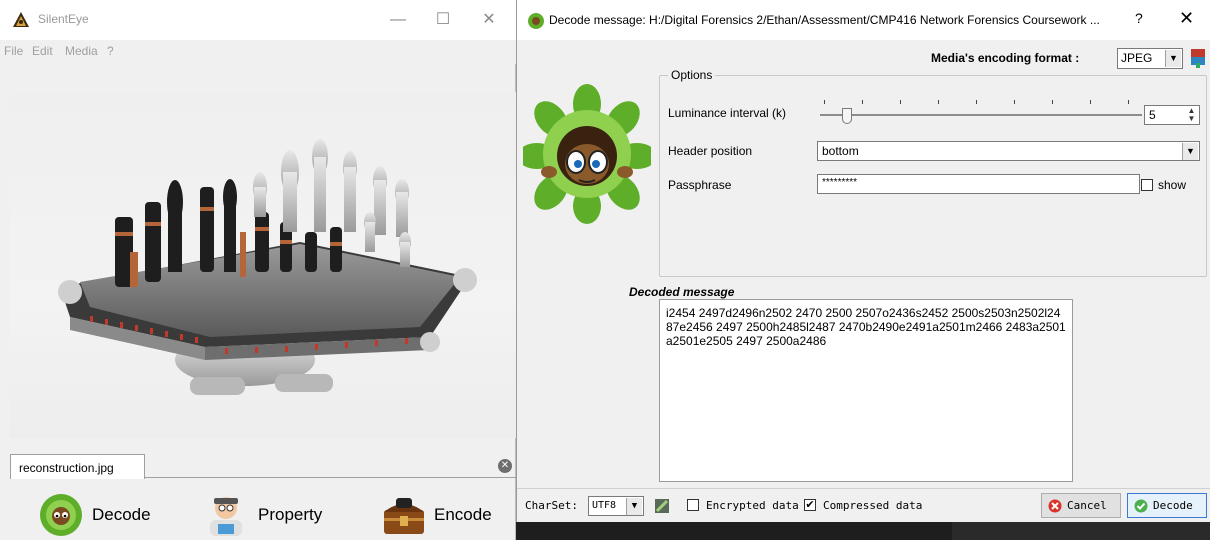 The height and width of the screenshot is (540, 1210). I want to click on luminance-value: 5, so click(1152, 115).